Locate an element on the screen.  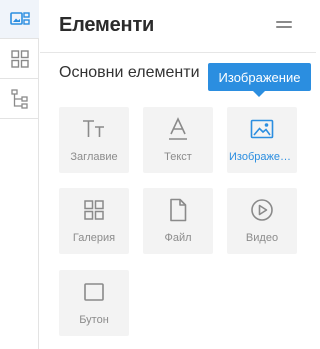
rail-elements-button is located at coordinates (19, 19).